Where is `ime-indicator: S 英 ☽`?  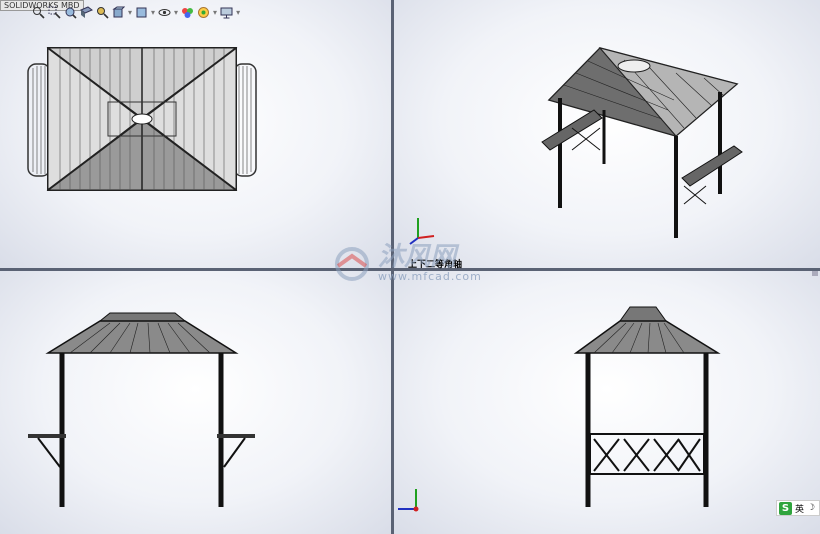 ime-indicator: S 英 ☽ is located at coordinates (798, 508).